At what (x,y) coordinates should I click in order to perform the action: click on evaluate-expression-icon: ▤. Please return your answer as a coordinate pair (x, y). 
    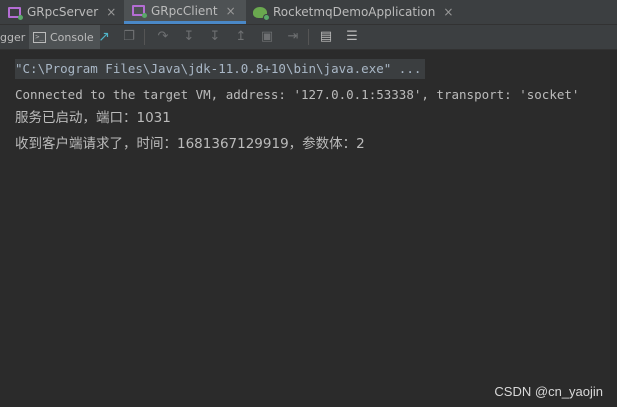
    Looking at the image, I should click on (326, 37).